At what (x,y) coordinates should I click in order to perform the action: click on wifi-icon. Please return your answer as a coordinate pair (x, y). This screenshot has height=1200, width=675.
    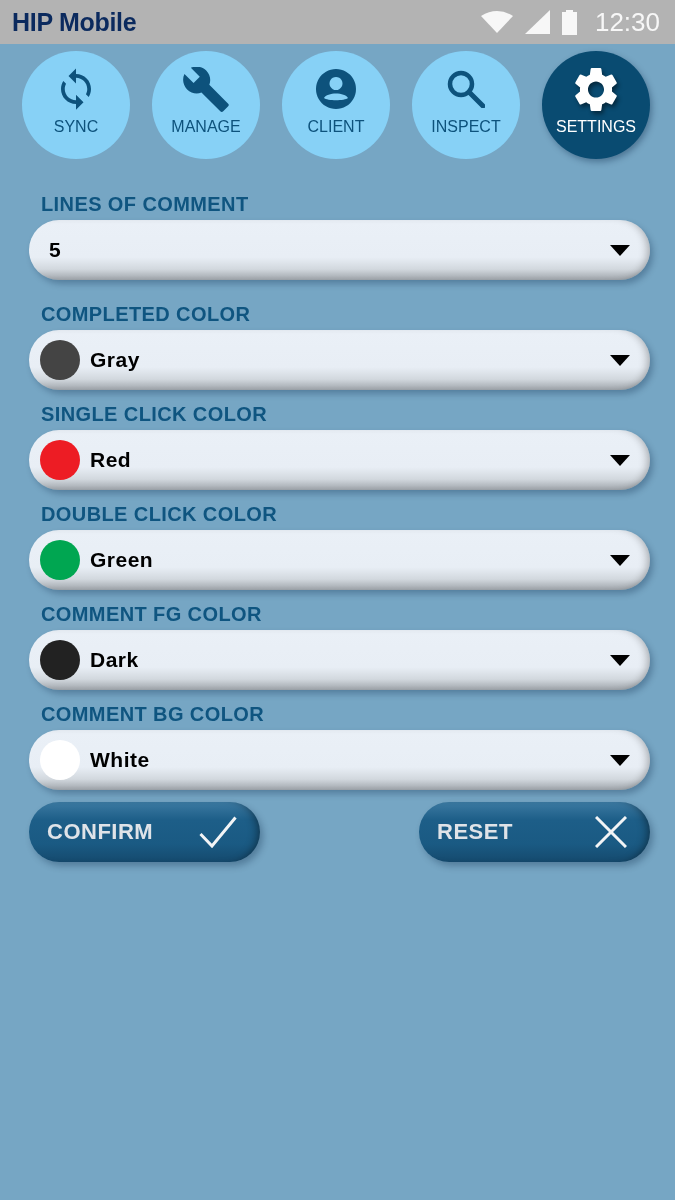
    Looking at the image, I should click on (496, 22).